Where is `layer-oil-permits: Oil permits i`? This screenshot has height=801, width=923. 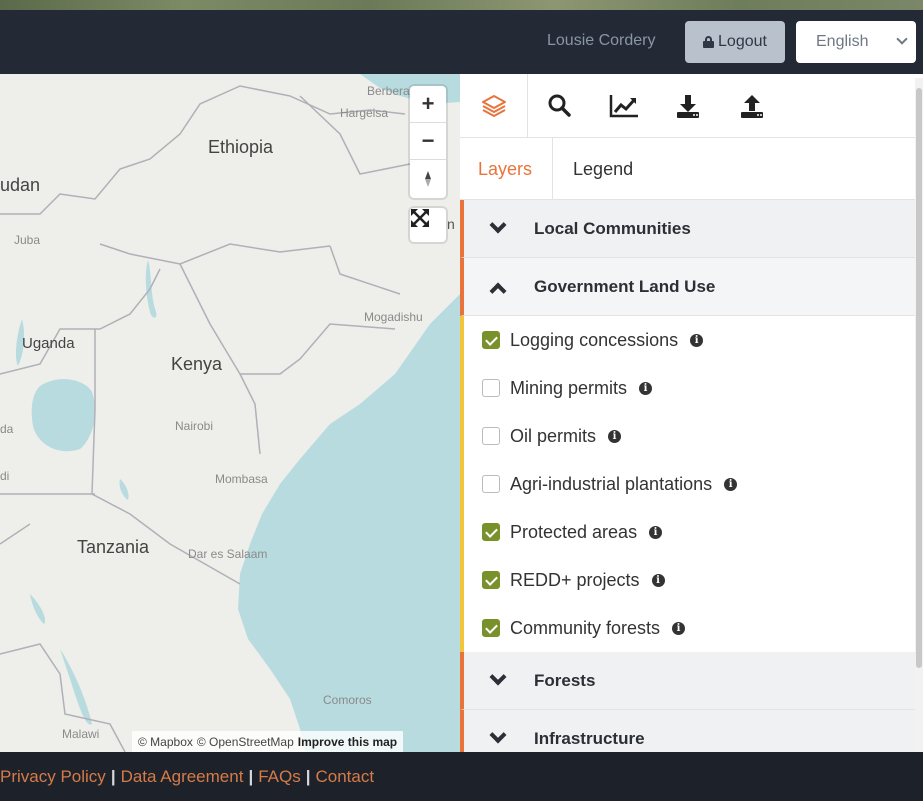 layer-oil-permits: Oil permits i is located at coordinates (687, 436).